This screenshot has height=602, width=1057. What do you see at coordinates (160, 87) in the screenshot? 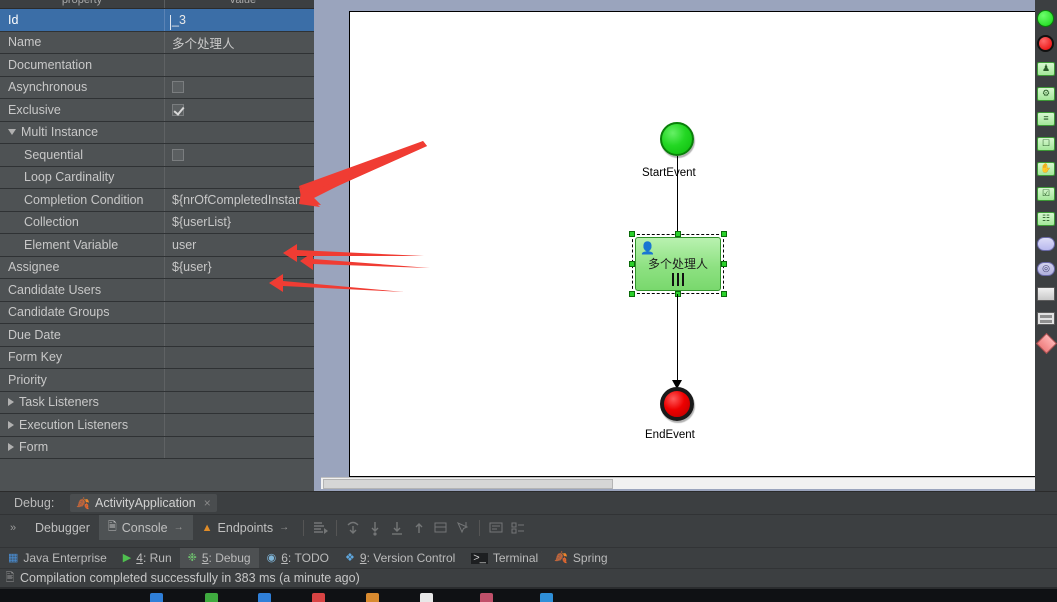
I see `property-row: Asynchronous` at bounding box center [160, 87].